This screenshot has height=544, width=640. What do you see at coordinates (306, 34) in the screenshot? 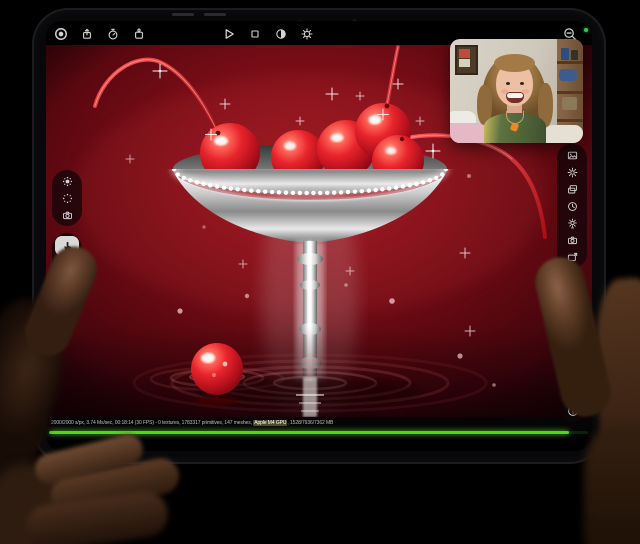
I see `render-settings-icon` at bounding box center [306, 34].